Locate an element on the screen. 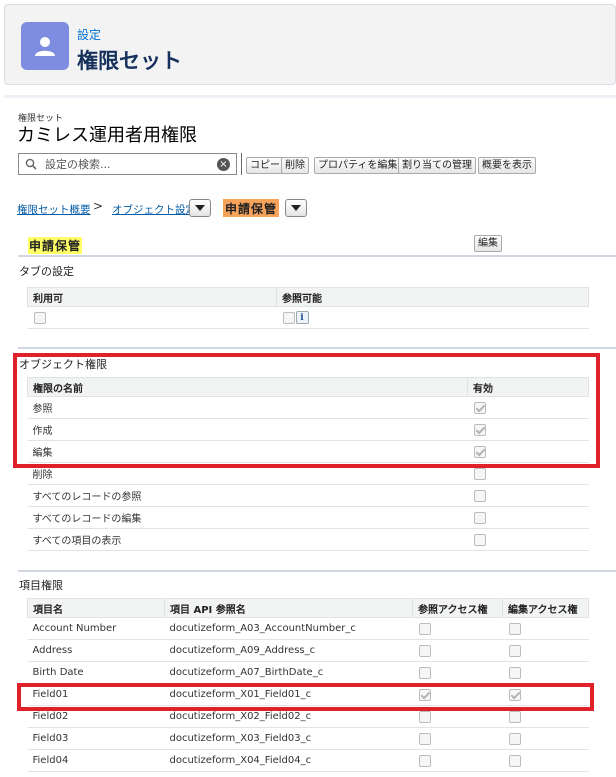 Image resolution: width=616 pixels, height=777 pixels. table-row: Address docutizeform_A09_Address_c is located at coordinates (308, 650).